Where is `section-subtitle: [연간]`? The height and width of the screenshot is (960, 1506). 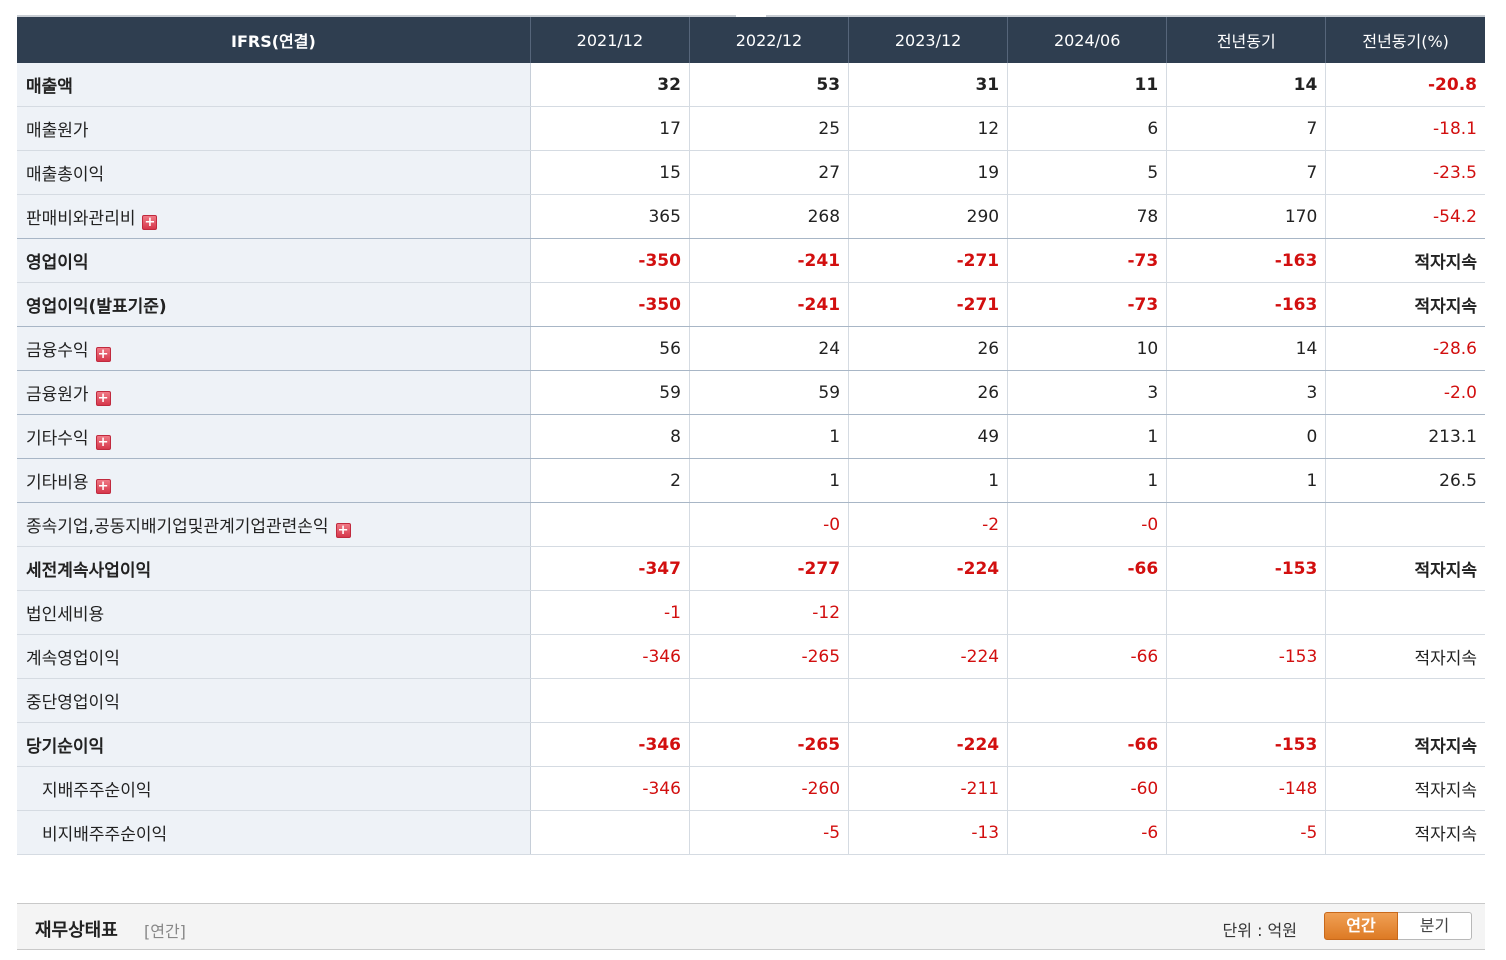
section-subtitle: [연간] is located at coordinates (165, 931).